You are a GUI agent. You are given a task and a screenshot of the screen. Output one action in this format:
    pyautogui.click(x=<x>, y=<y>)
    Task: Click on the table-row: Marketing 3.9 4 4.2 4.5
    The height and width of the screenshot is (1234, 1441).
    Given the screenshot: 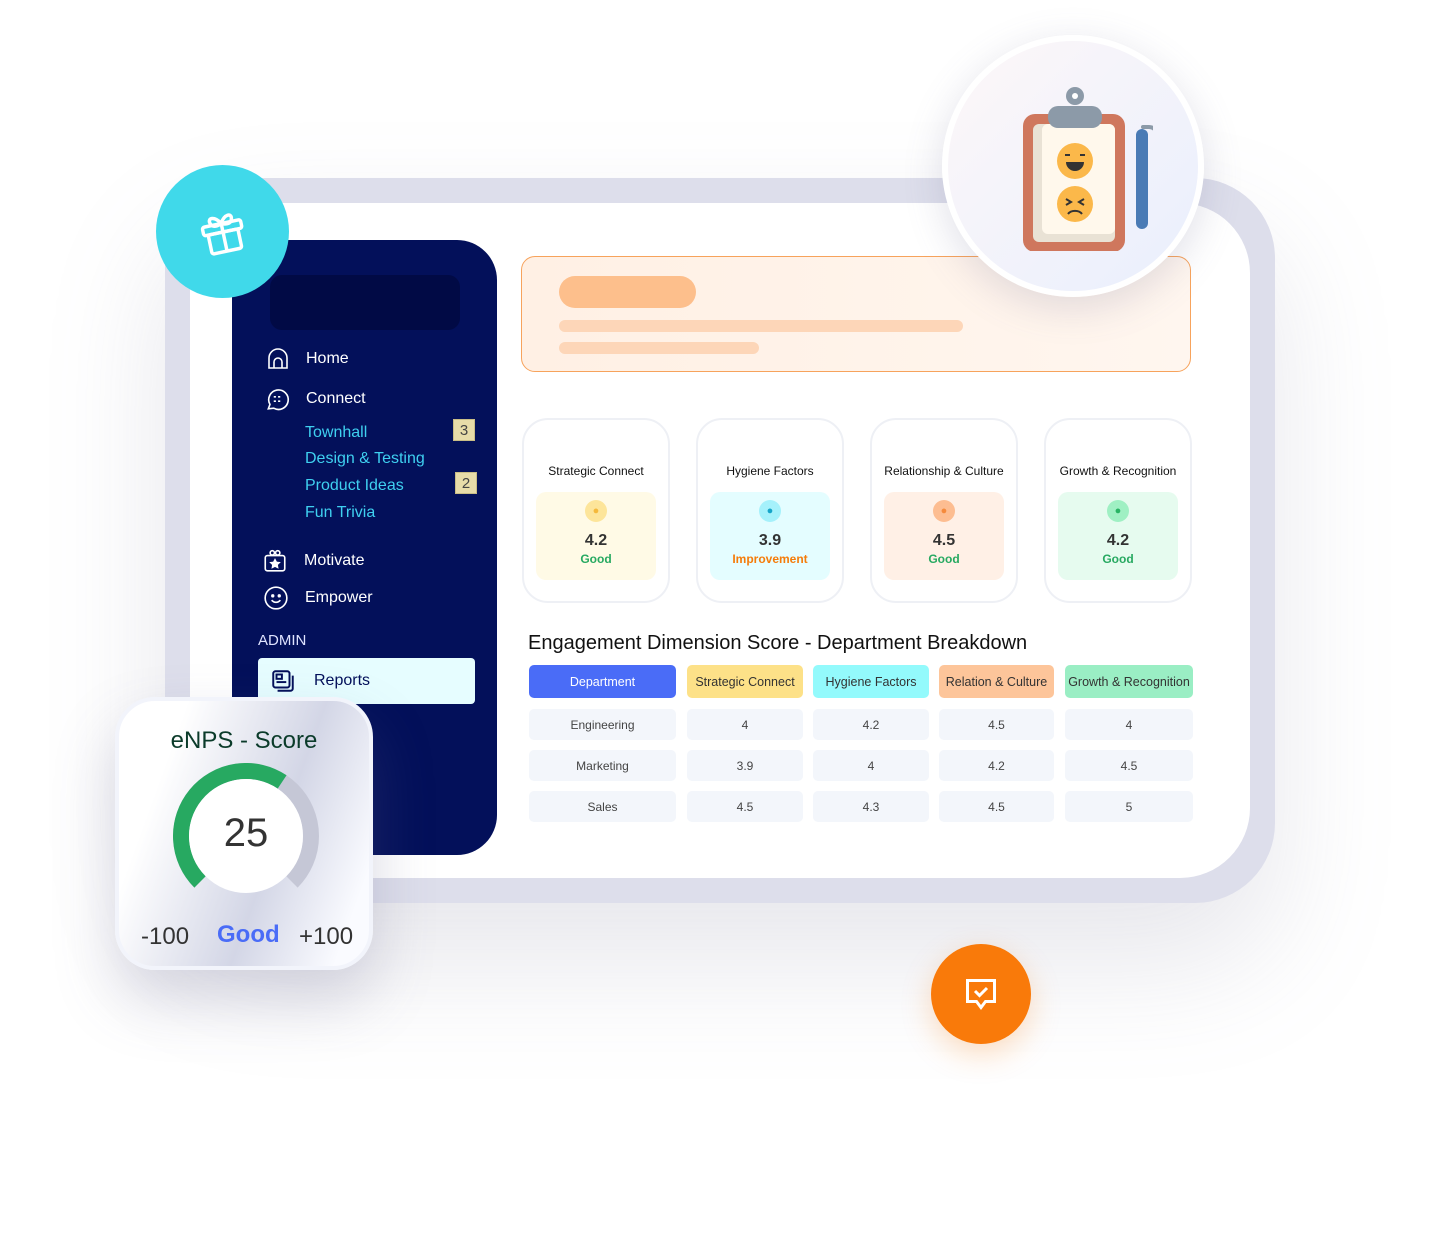 What is the action you would take?
    pyautogui.click(x=861, y=765)
    